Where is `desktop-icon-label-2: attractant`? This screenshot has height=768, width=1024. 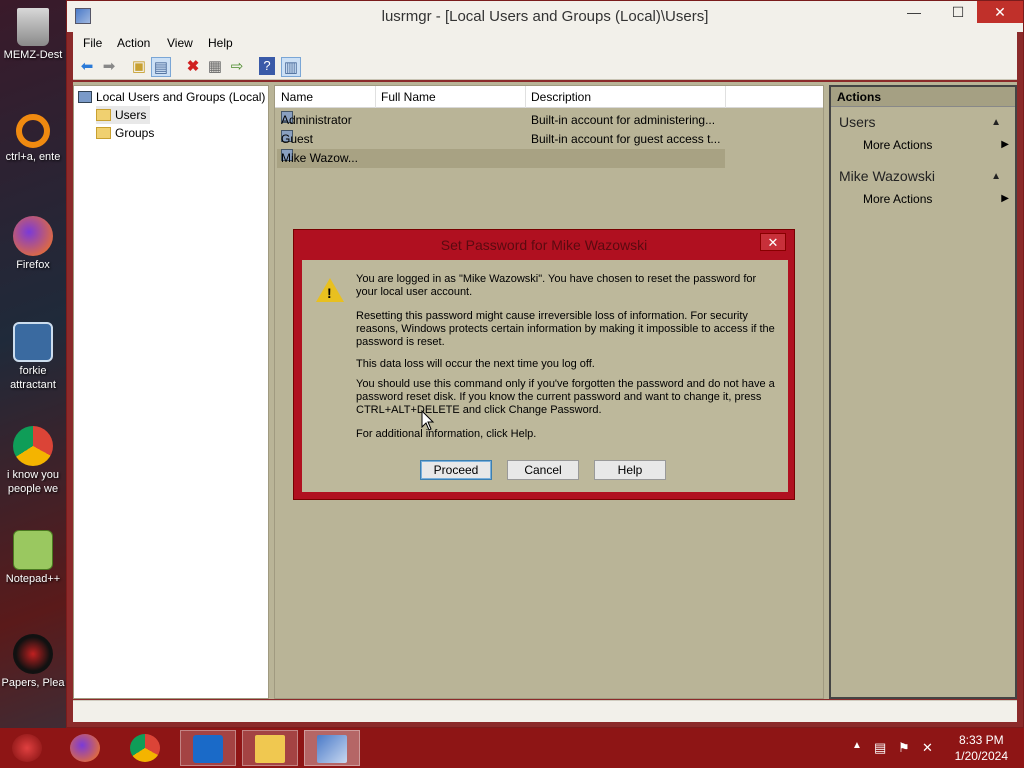 desktop-icon-label-2: attractant is located at coordinates (33, 385).